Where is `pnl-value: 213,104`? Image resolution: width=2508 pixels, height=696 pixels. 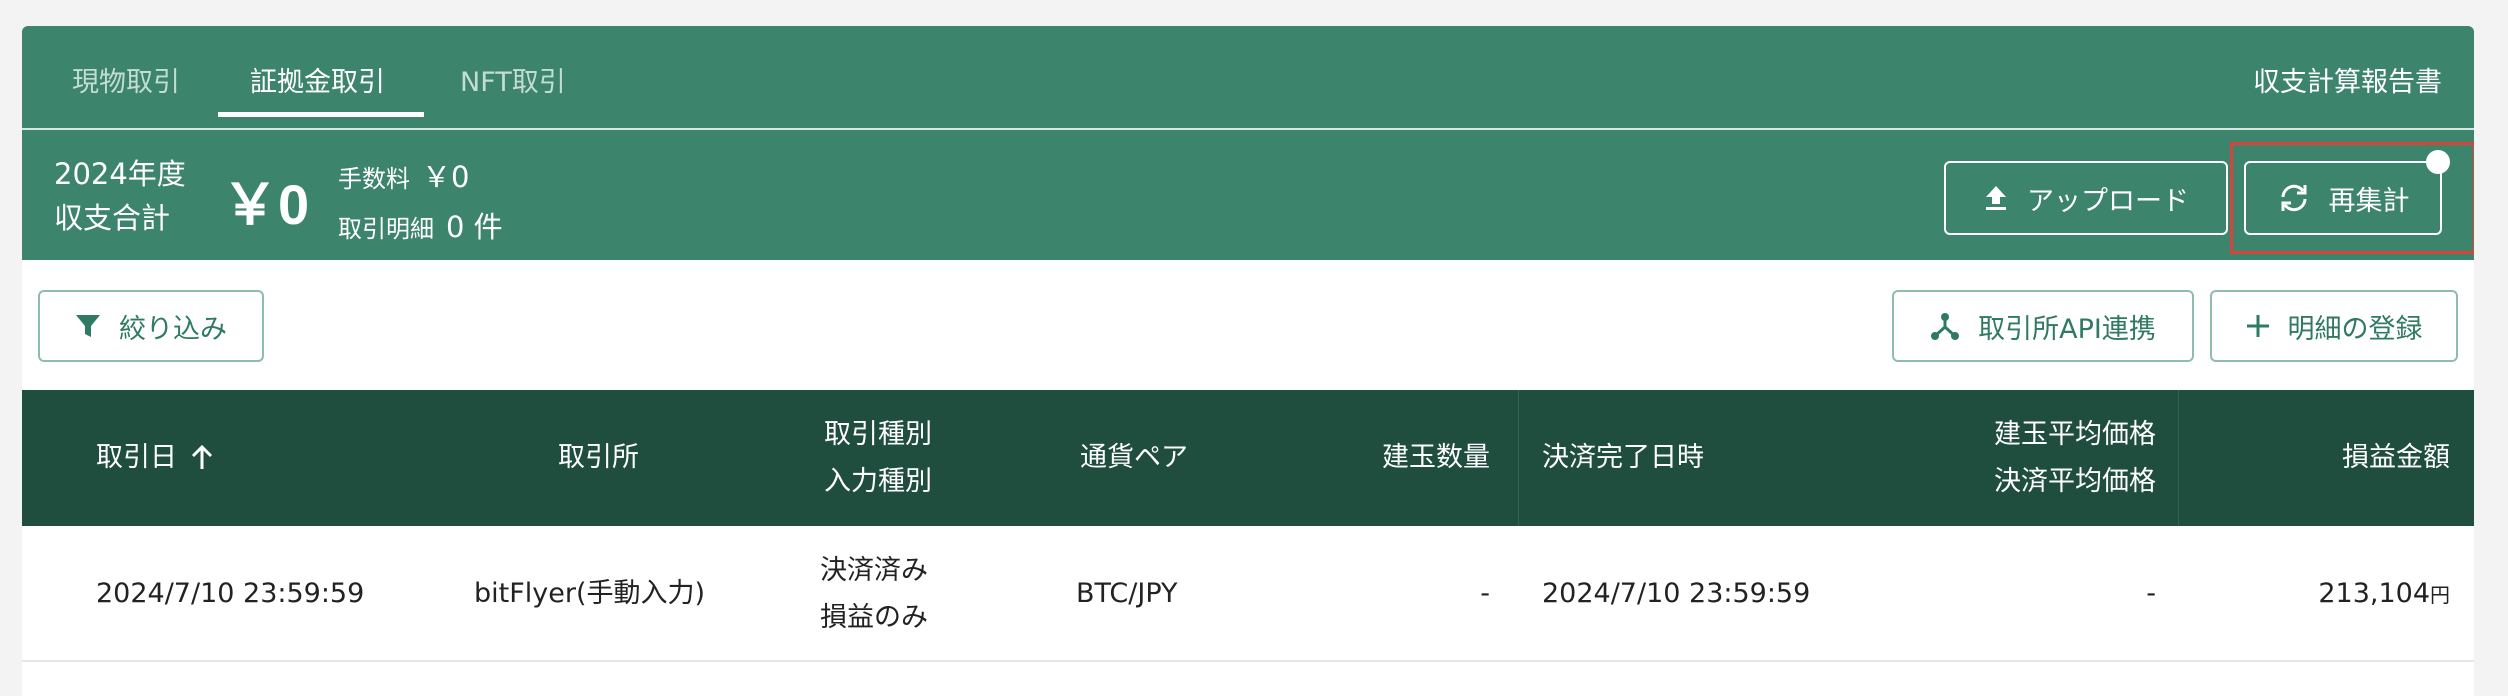
pnl-value: 213,104 is located at coordinates (2374, 593).